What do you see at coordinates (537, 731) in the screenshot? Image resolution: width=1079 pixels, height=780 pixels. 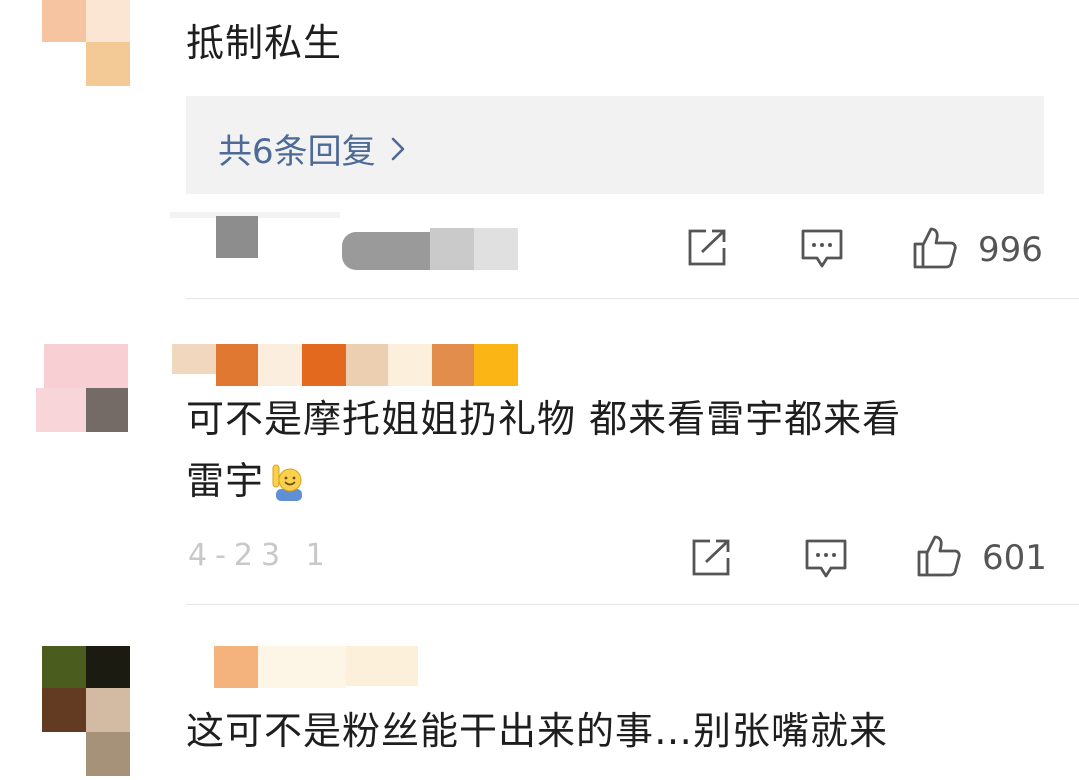 I see `comment-text: 这可不是粉丝能干出来的事…别张嘴就来` at bounding box center [537, 731].